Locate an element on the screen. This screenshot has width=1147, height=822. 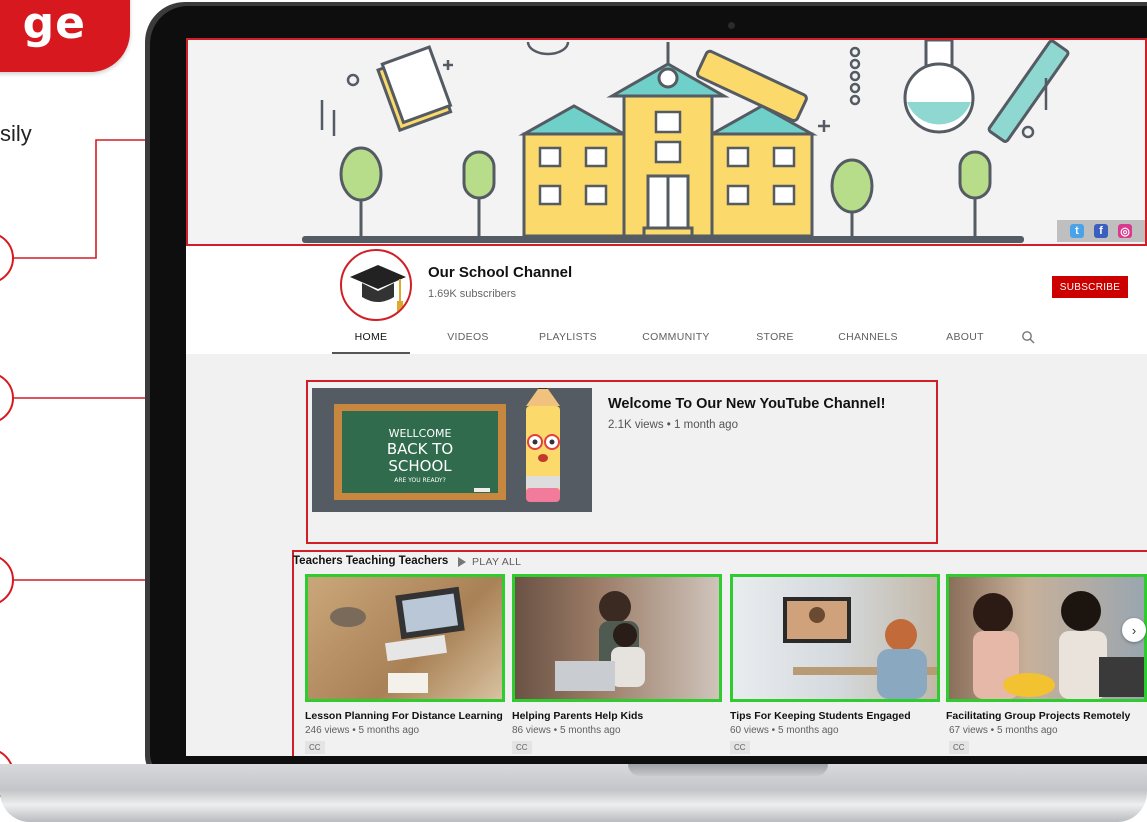
tab-community: COMMUNITY is located at coordinates (676, 340).